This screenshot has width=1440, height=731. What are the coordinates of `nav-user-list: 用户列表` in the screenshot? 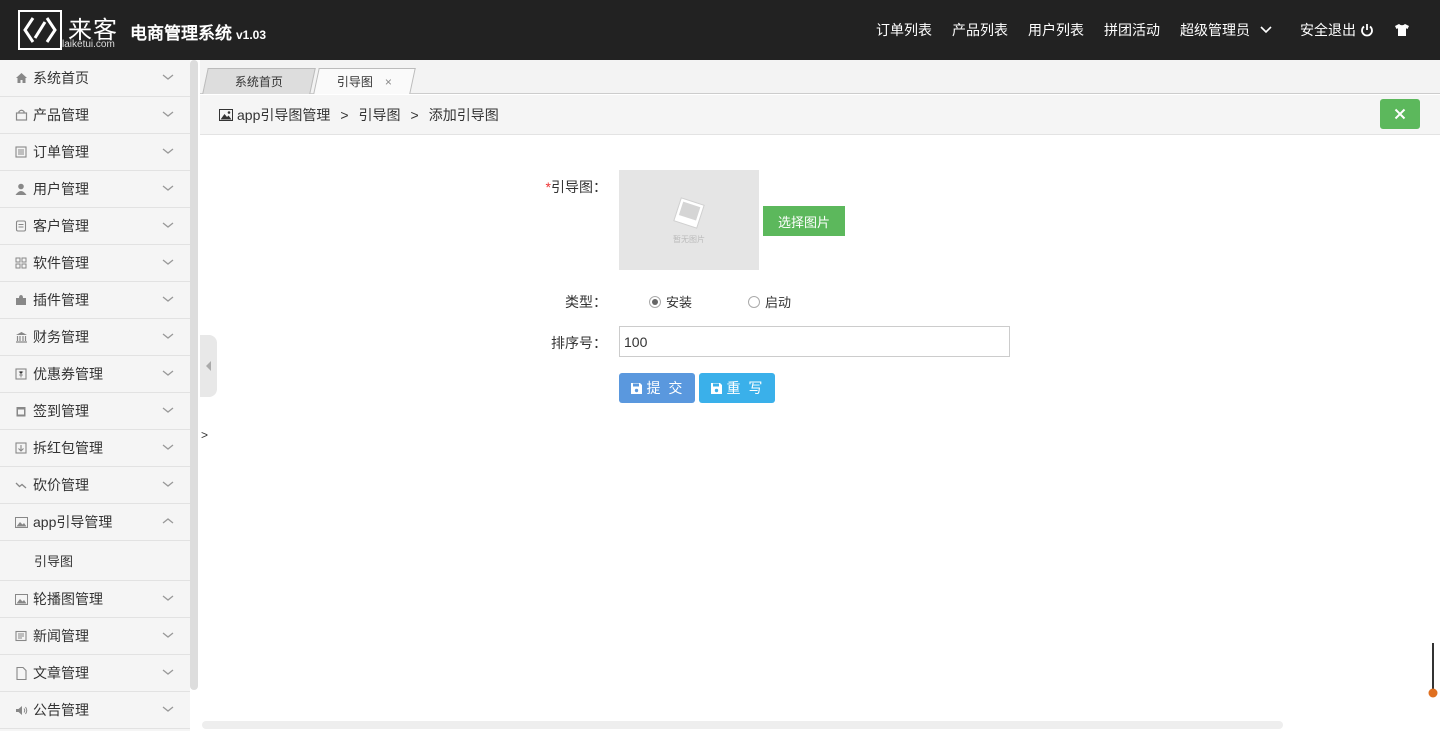 It's located at (1056, 30).